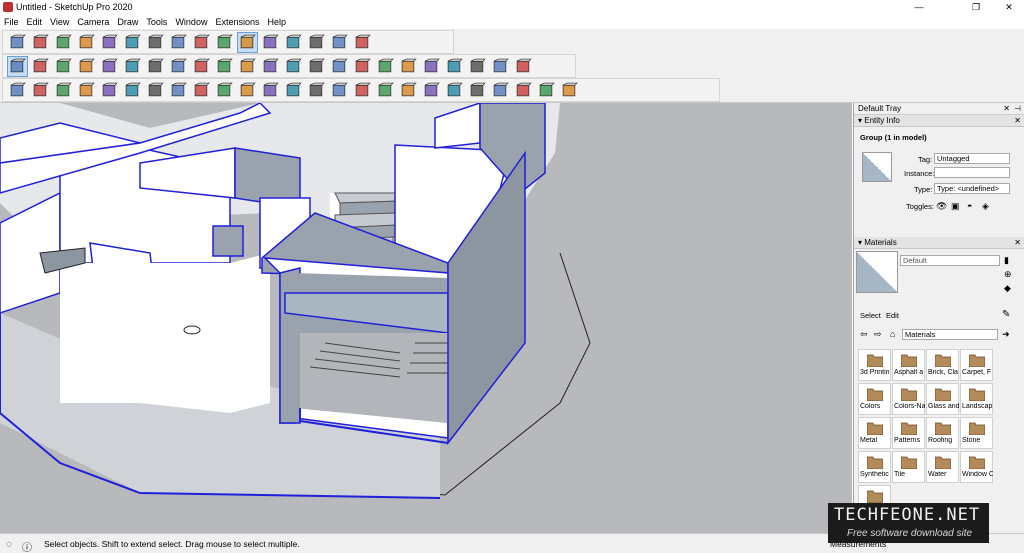 This screenshot has width=1024, height=553. I want to click on instance-input, so click(972, 172).